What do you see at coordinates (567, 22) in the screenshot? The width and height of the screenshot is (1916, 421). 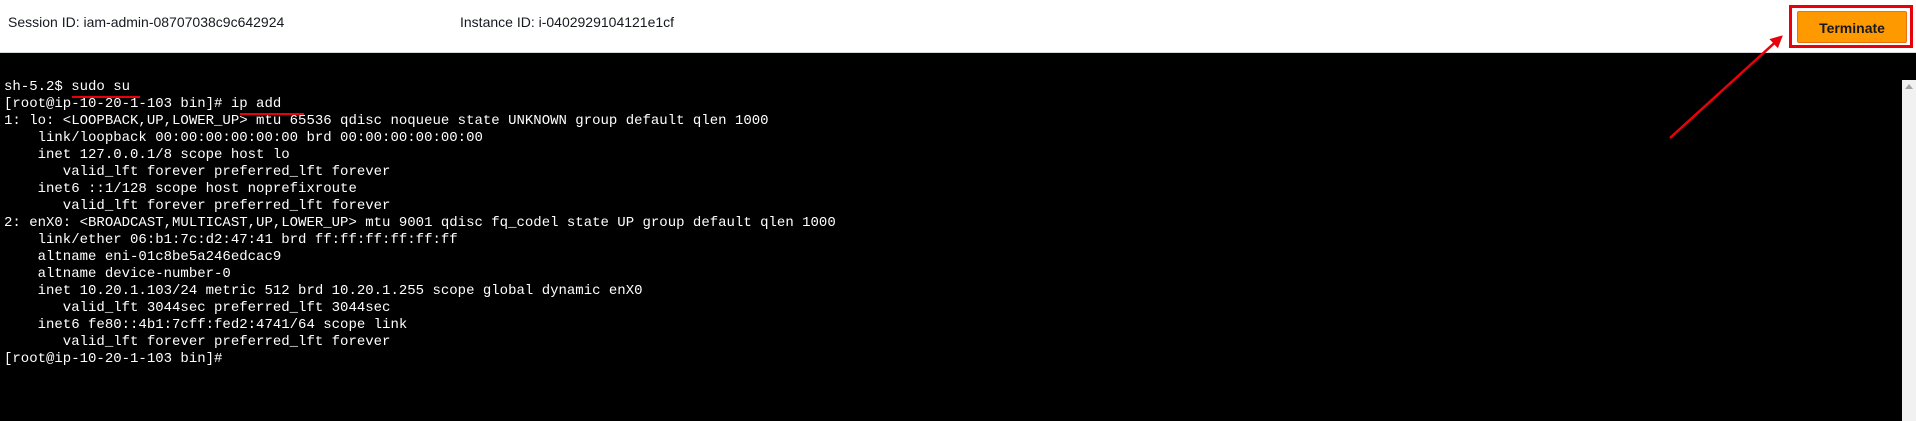 I see `instance-id-label: Instance ID: i-0402929104121e1cf` at bounding box center [567, 22].